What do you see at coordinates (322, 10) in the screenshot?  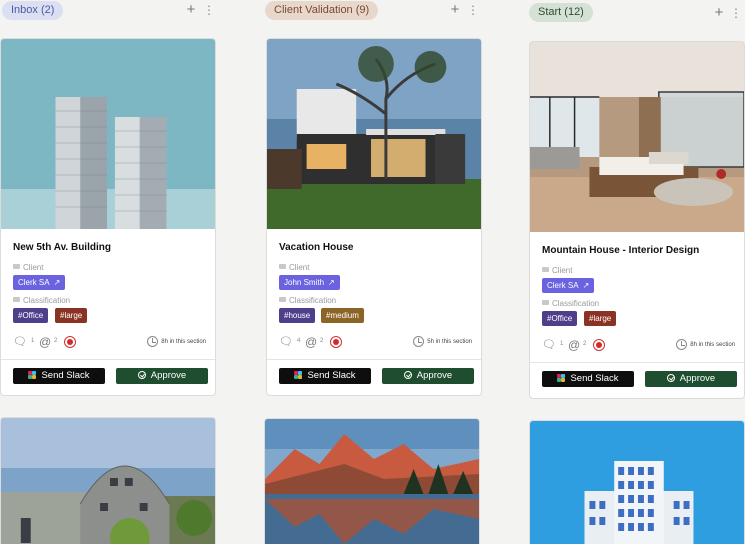 I see `column-title-pill: Client Validation (9)` at bounding box center [322, 10].